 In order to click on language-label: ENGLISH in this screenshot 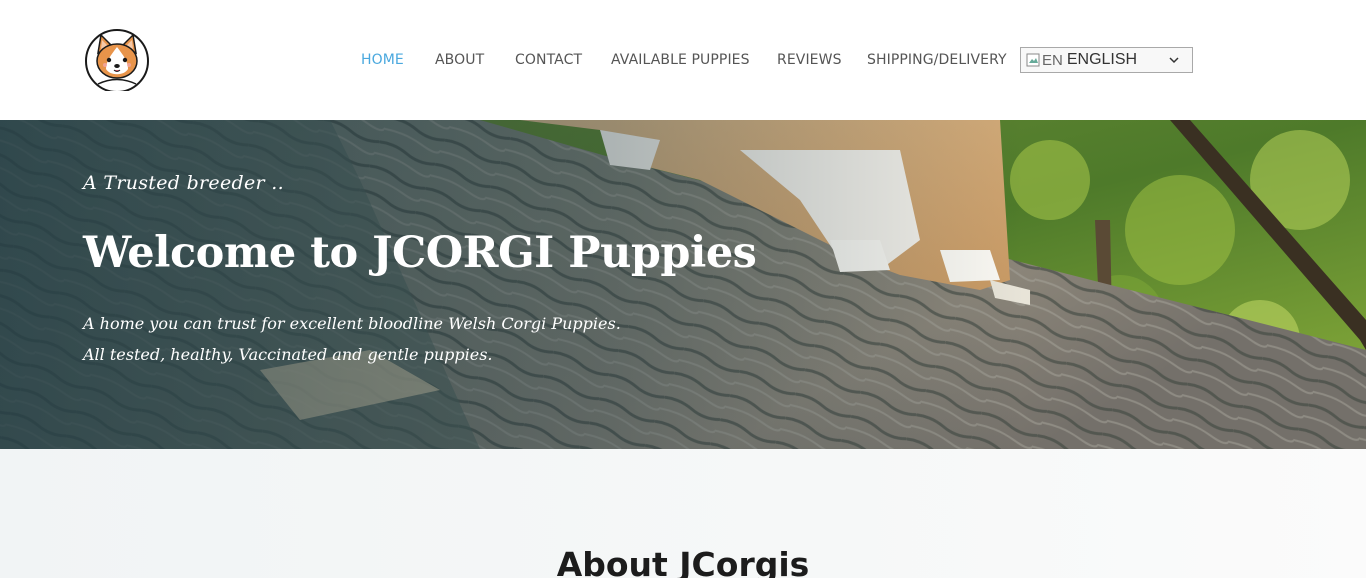, I will do `click(1102, 59)`.